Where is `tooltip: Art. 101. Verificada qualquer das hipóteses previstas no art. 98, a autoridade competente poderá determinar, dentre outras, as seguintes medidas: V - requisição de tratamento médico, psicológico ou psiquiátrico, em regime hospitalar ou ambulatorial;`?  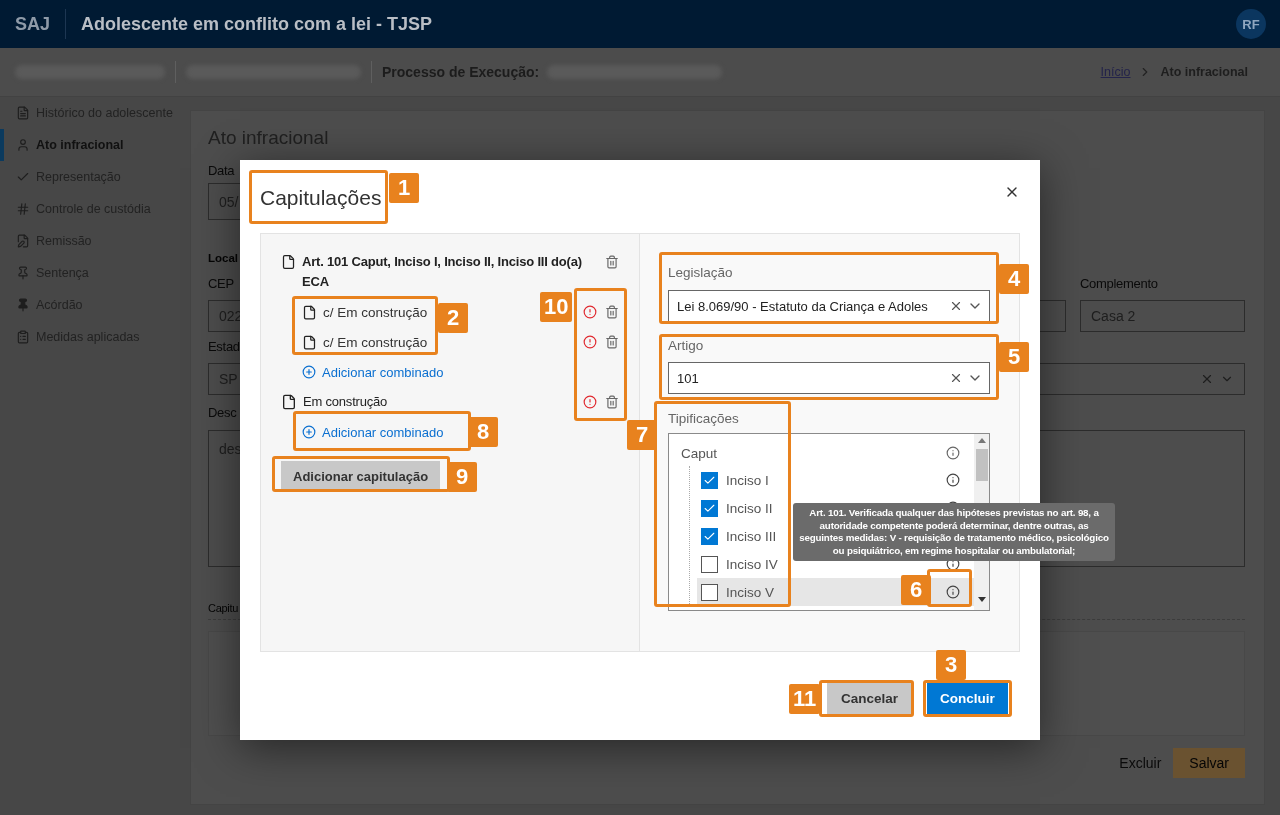 tooltip: Art. 101. Verificada qualquer das hipóteses previstas no art. 98, a autoridade competente poderá determinar, dentre outras, as seguintes medidas: V - requisição de tratamento médico, psicológico ou psiquiátrico, em regime hospitalar ou ambulatorial; is located at coordinates (954, 532).